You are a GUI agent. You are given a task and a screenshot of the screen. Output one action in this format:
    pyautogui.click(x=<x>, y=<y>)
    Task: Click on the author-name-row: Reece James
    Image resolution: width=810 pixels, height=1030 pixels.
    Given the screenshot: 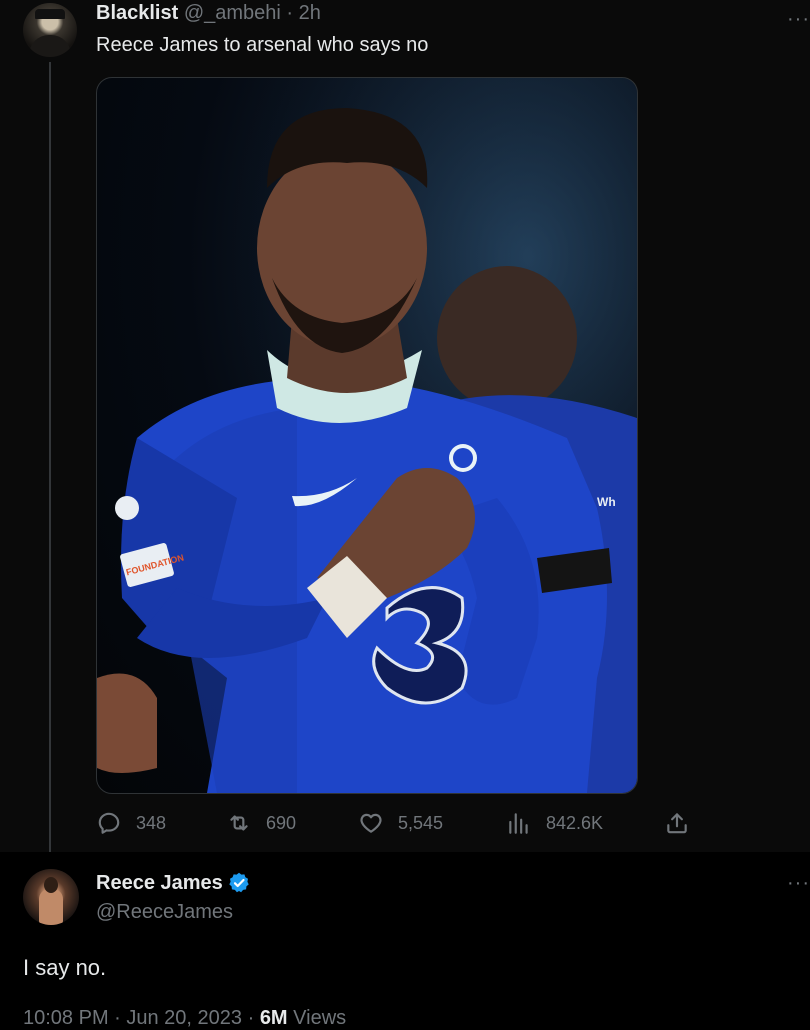 What is the action you would take?
    pyautogui.click(x=173, y=883)
    